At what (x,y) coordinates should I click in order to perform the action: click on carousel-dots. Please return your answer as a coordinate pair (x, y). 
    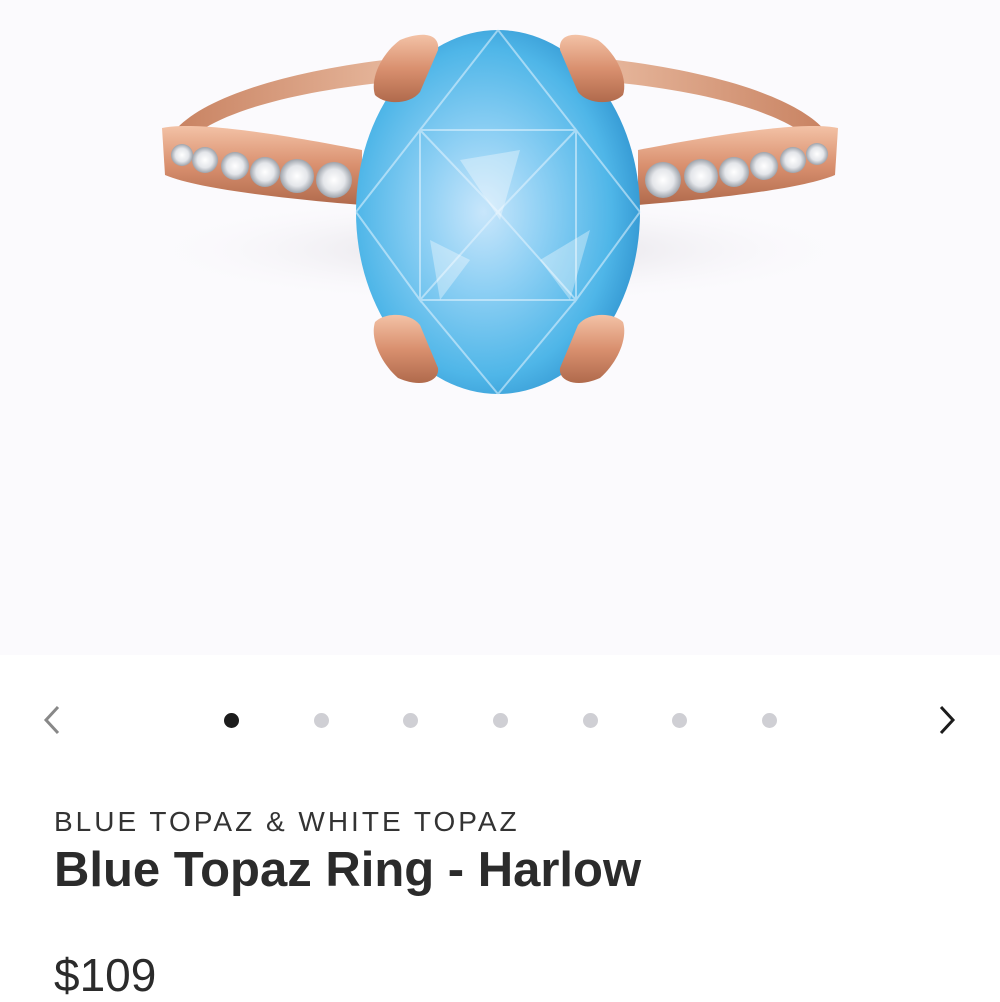
    Looking at the image, I should click on (500, 720).